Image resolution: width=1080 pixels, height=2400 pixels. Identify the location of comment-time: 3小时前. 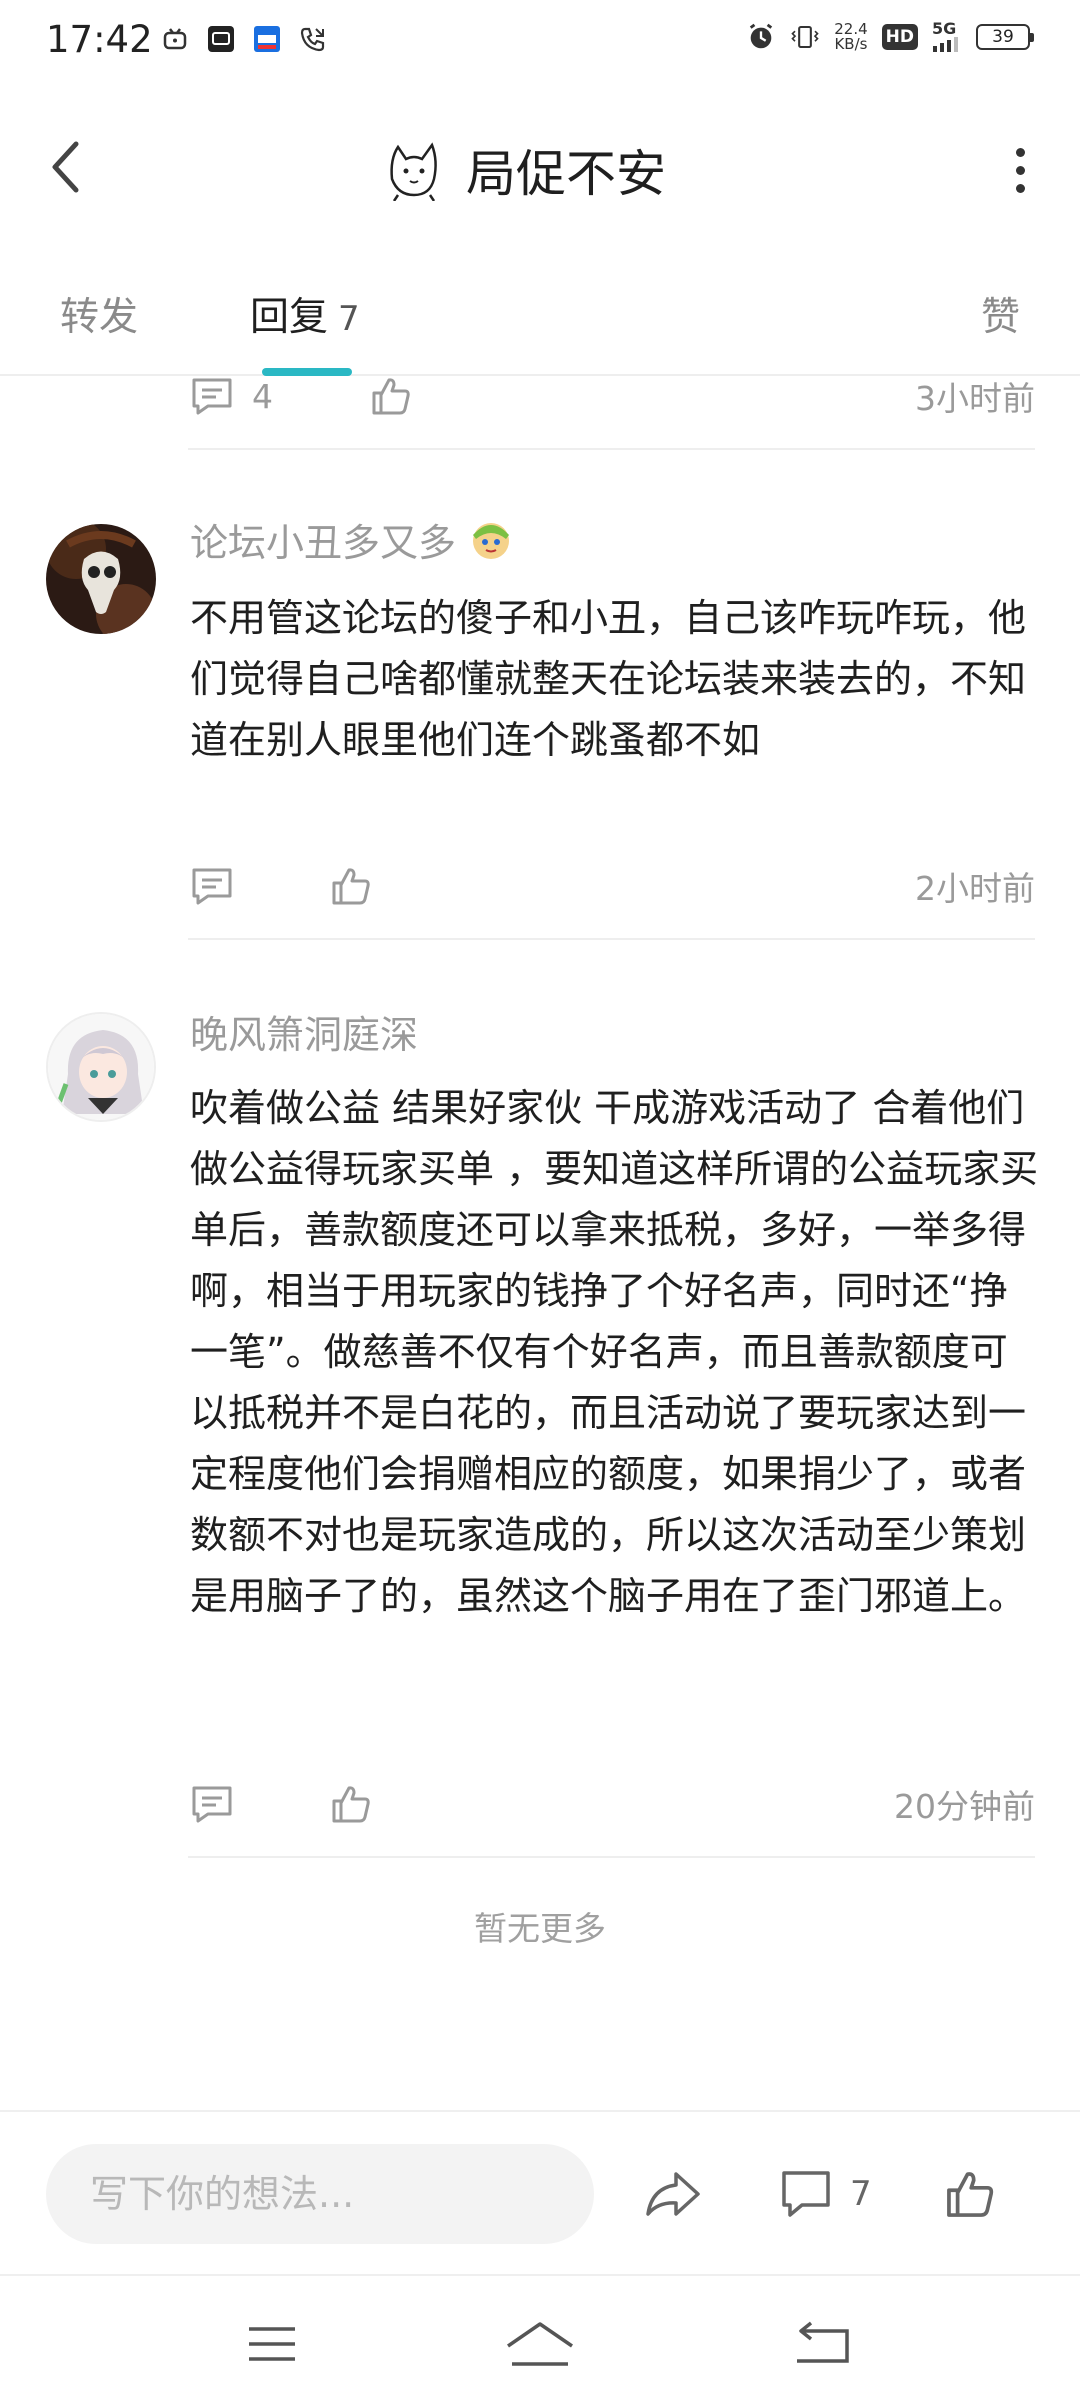
(975, 398).